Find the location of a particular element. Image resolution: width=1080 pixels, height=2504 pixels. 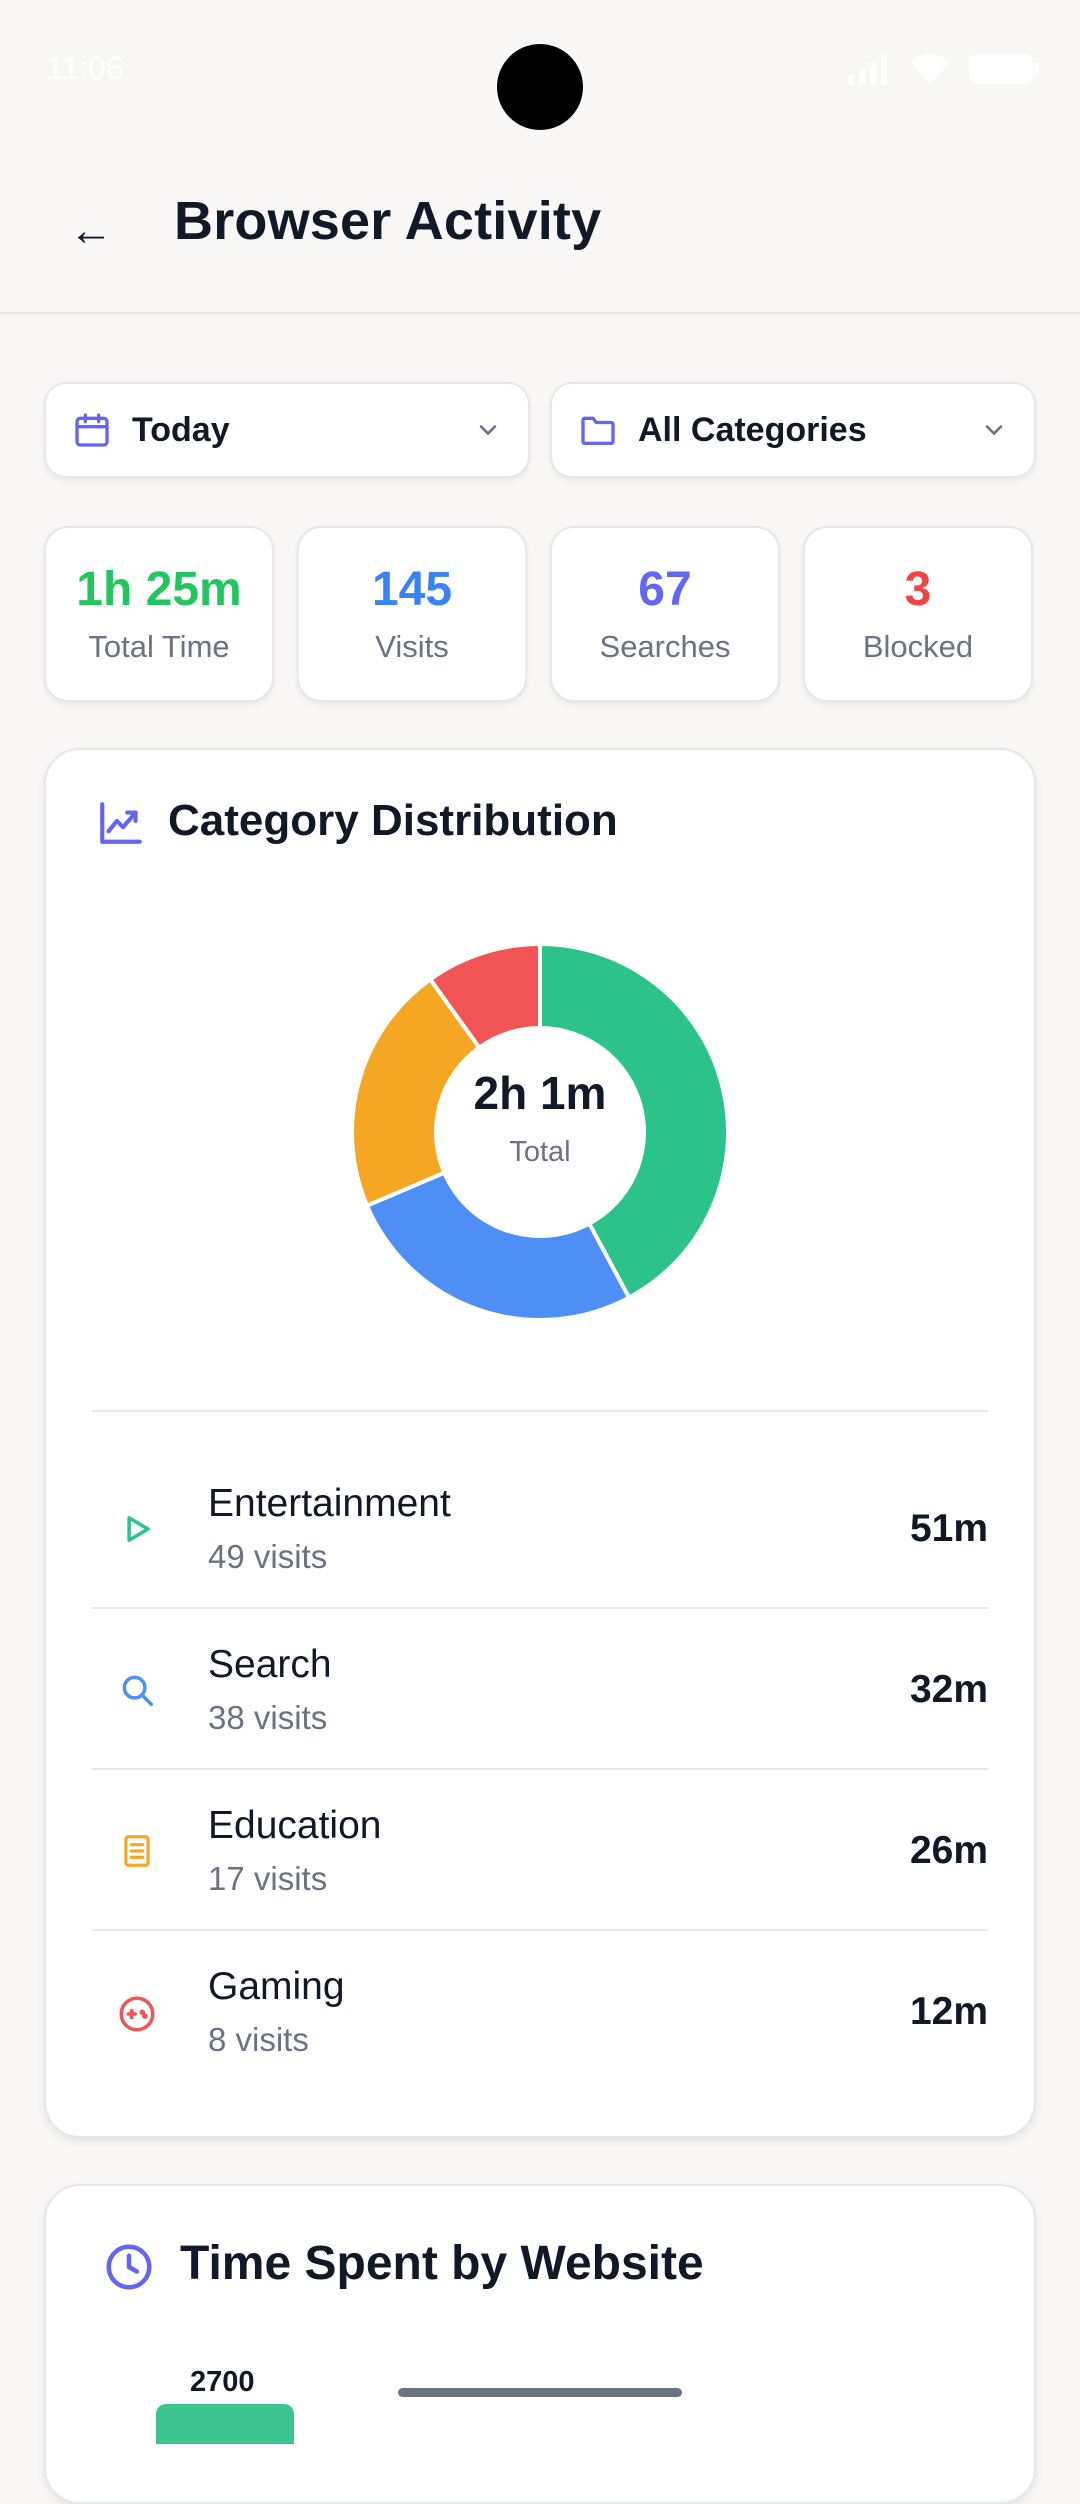

stat-value: 3 is located at coordinates (918, 589).